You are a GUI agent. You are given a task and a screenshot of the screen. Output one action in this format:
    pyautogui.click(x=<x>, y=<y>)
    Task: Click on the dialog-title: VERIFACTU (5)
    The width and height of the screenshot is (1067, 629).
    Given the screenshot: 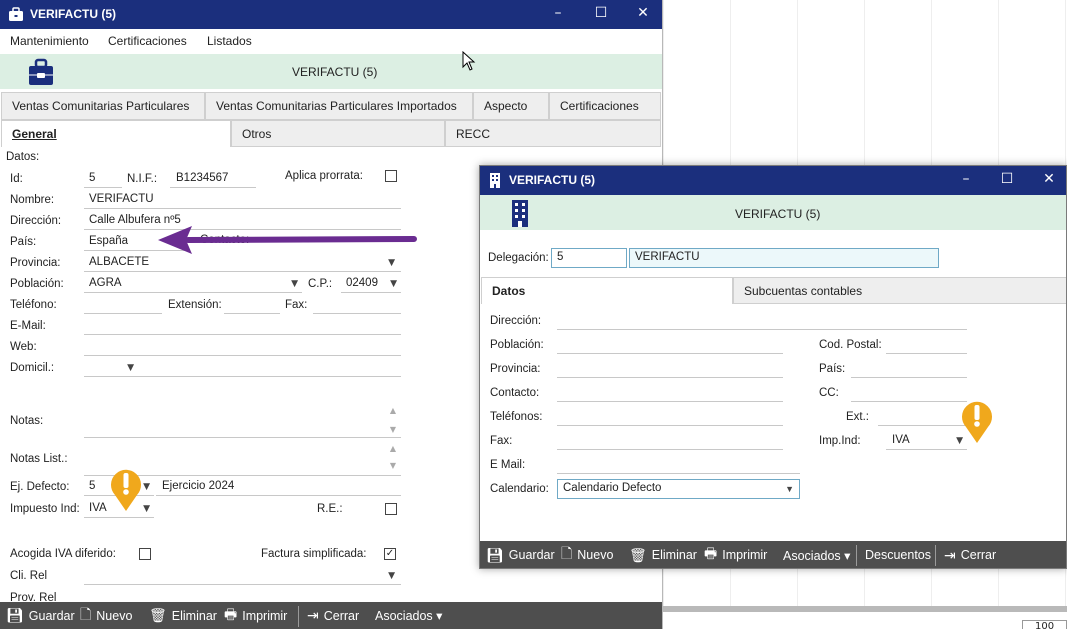 What is the action you would take?
    pyautogui.click(x=552, y=180)
    